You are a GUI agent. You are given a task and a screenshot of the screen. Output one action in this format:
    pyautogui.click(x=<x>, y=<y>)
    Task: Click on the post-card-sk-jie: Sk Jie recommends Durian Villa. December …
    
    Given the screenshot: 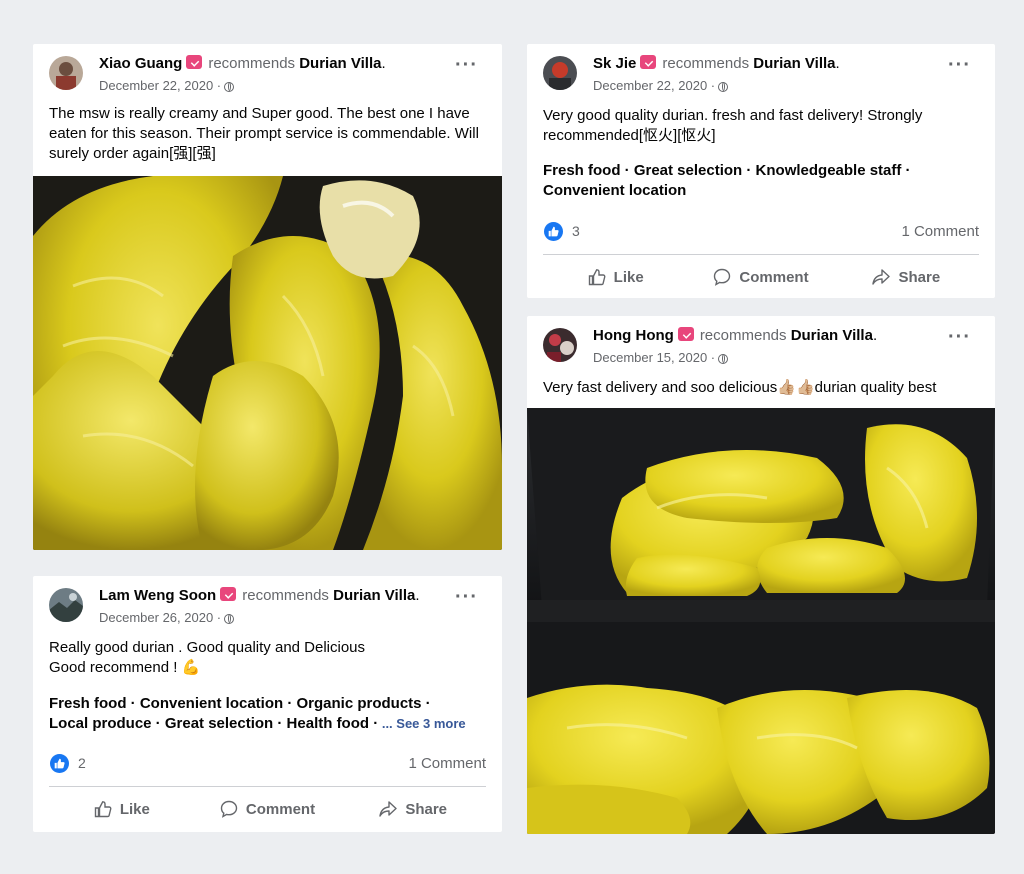 What is the action you would take?
    pyautogui.click(x=761, y=171)
    